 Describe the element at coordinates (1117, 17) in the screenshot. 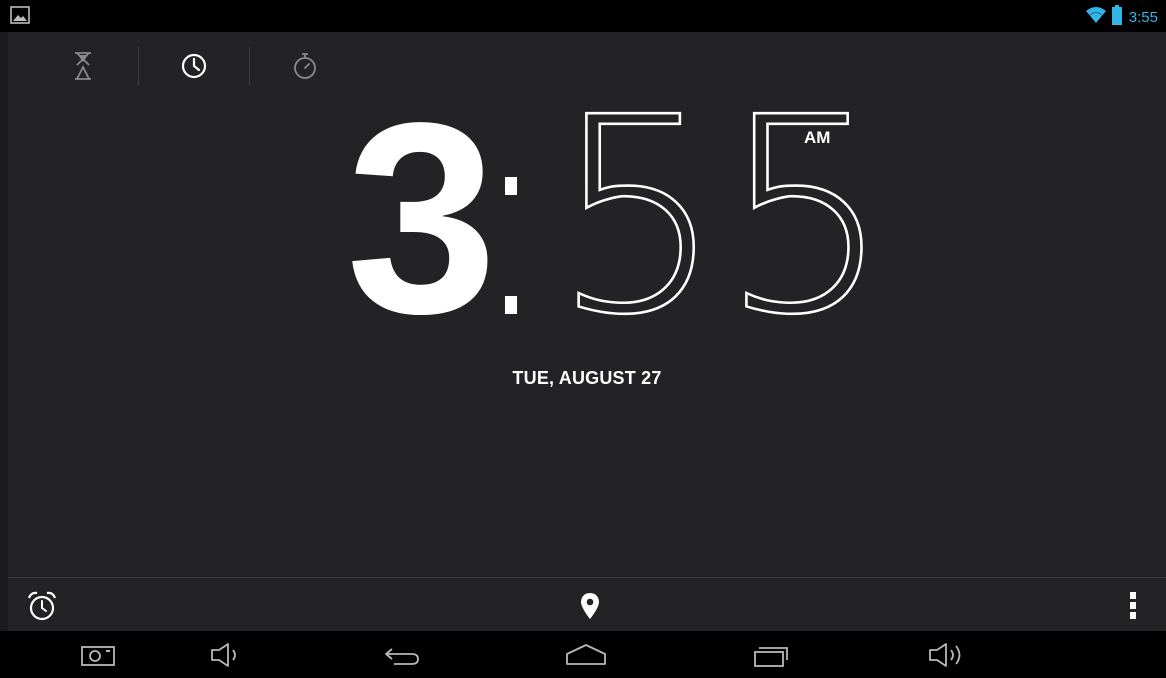

I see `battery-icon` at that location.